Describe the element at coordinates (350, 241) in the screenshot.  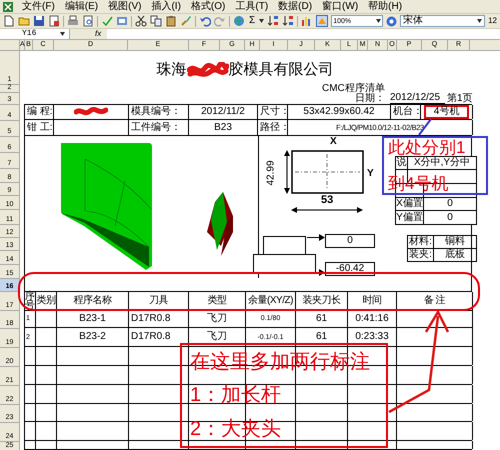
I see `offset-value: 0` at that location.